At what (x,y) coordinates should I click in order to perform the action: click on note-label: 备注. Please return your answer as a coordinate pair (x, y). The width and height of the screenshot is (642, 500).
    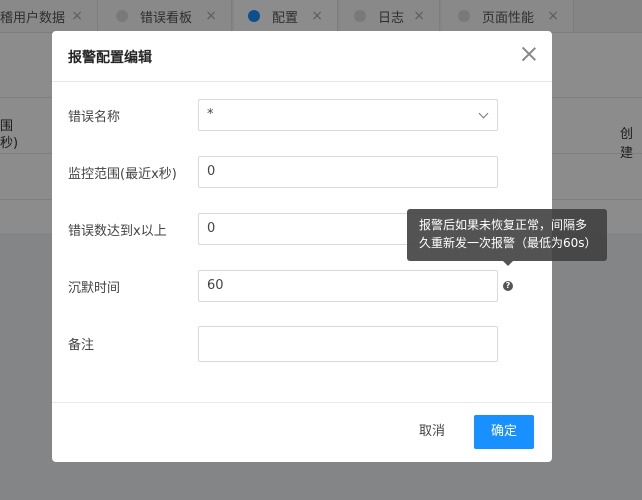
    Looking at the image, I should click on (81, 345).